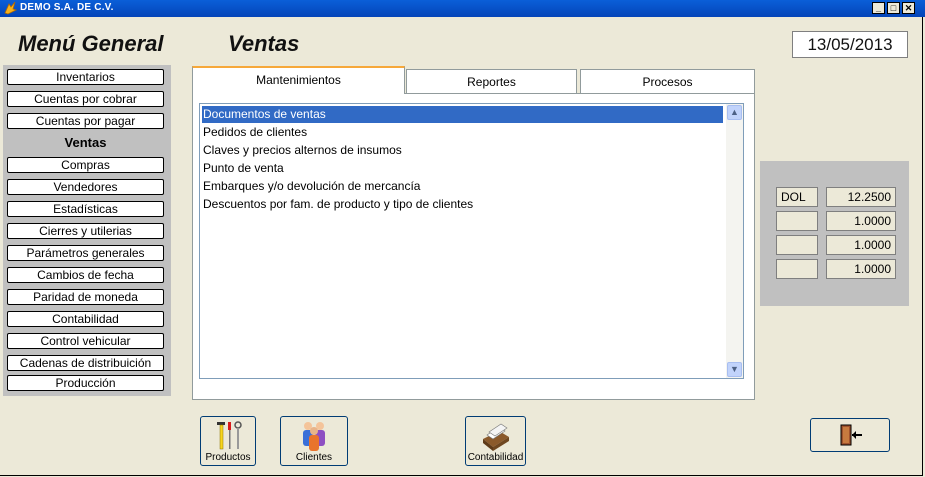 The width and height of the screenshot is (925, 477). I want to click on exchange-rates-panel: DOL 12.2500 1.0000 1.0000 1.0000, so click(834, 233).